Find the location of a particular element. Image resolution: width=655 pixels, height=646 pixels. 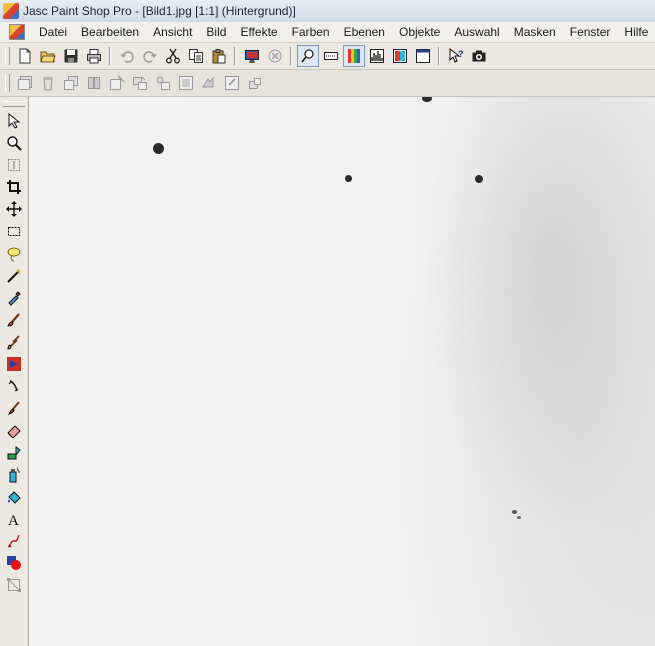

menu-objekte: Objekte is located at coordinates (418, 32).